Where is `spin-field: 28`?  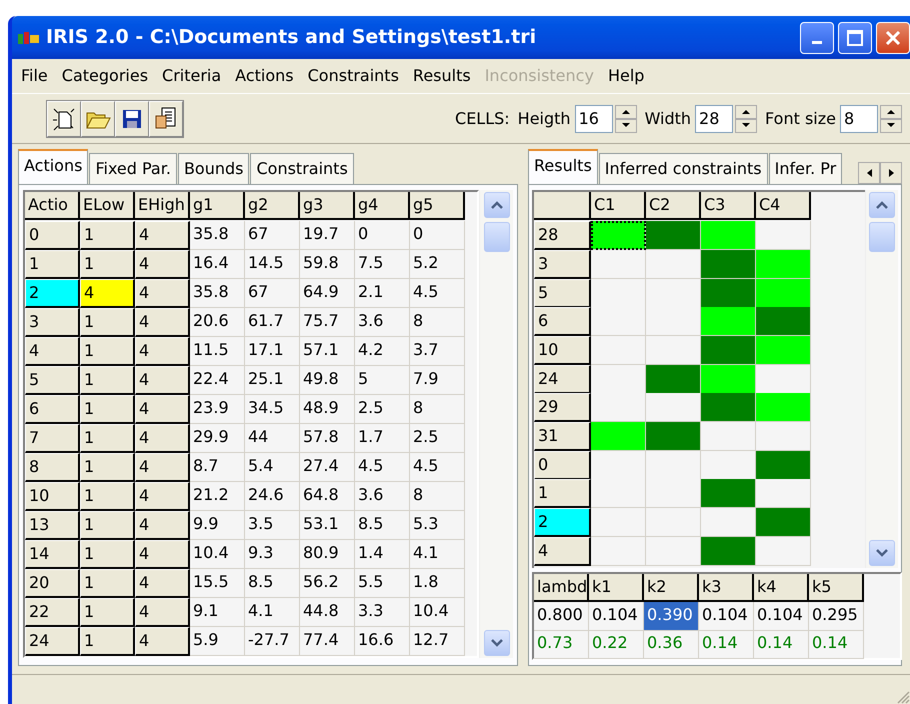 spin-field: 28 is located at coordinates (714, 118).